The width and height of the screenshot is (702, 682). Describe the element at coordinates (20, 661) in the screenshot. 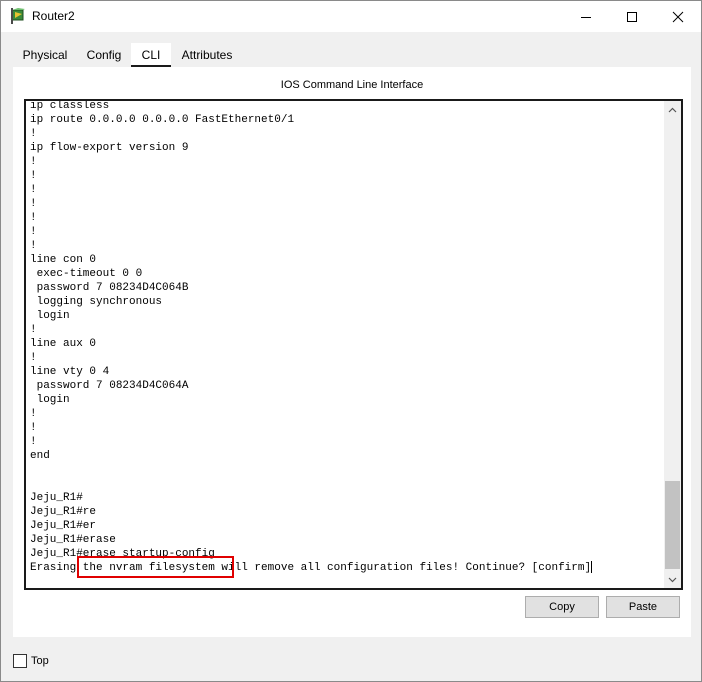

I see `top-checkbox` at that location.